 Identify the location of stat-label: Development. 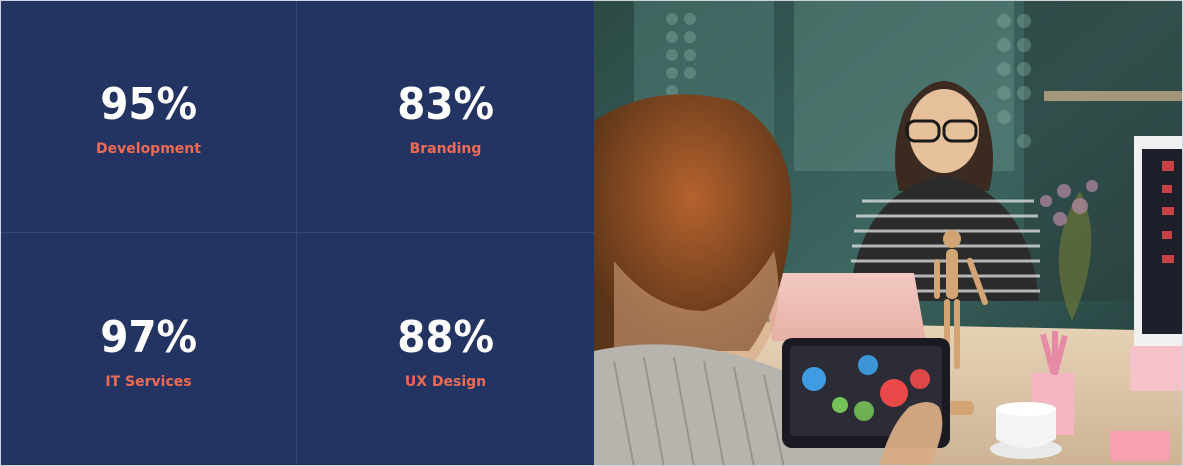
(148, 148).